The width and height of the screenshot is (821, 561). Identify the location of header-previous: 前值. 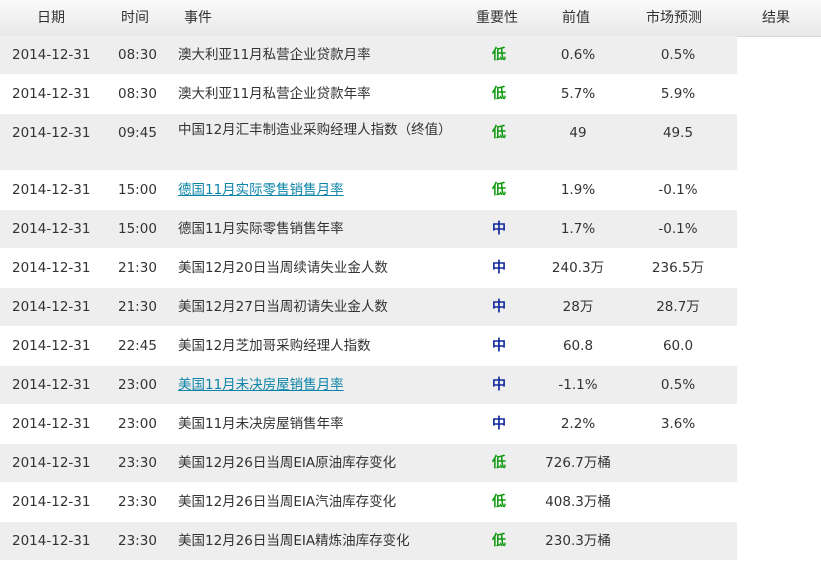
(576, 18).